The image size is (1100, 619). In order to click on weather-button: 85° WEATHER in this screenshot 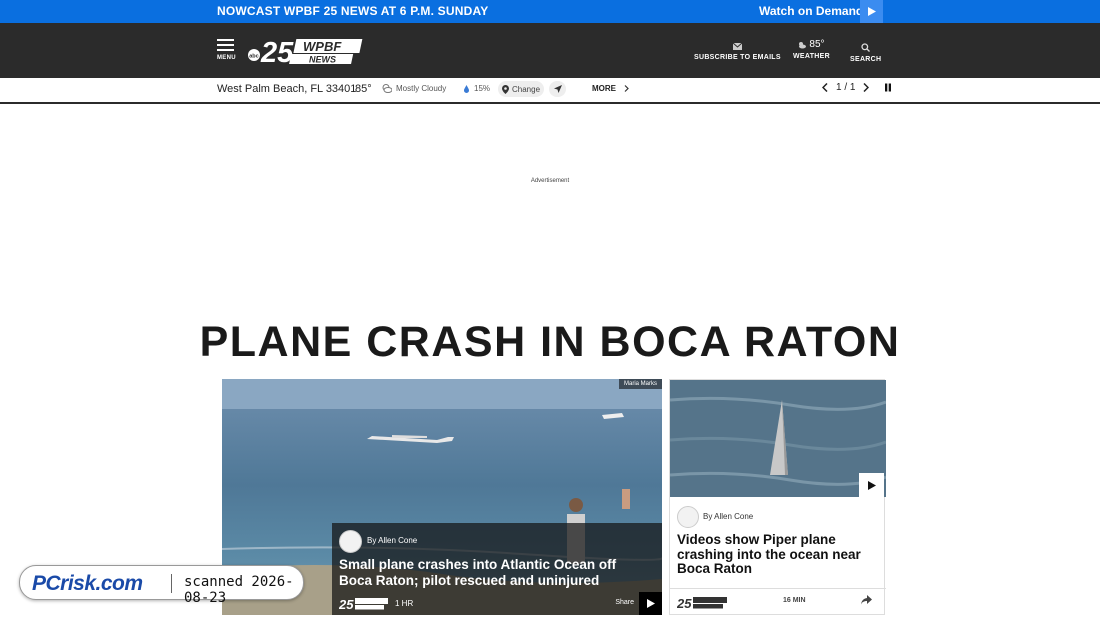, I will do `click(811, 49)`.